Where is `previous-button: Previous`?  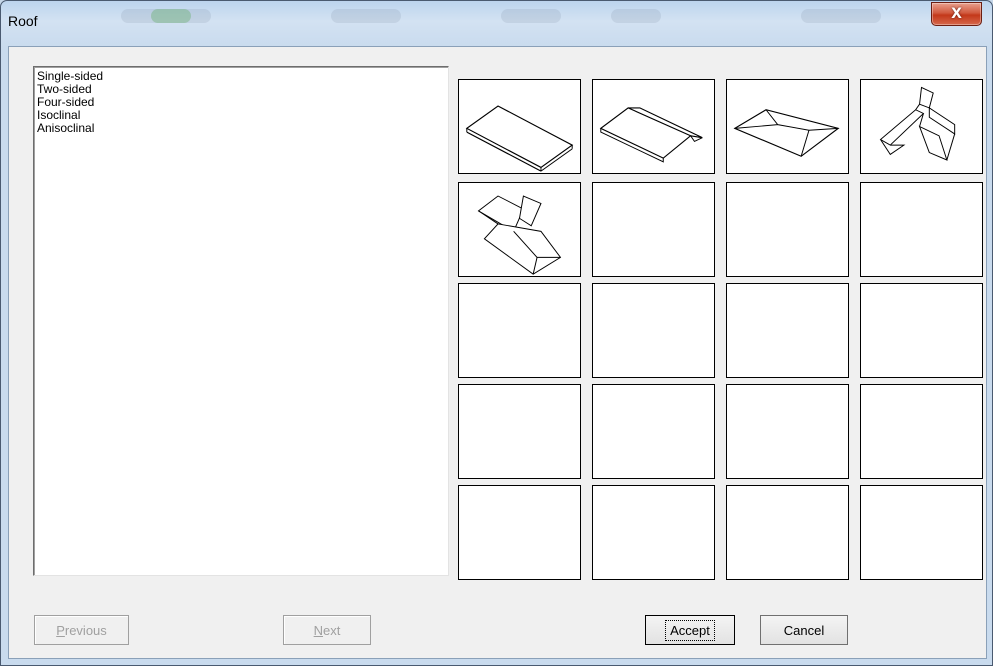
previous-button: Previous is located at coordinates (81, 630).